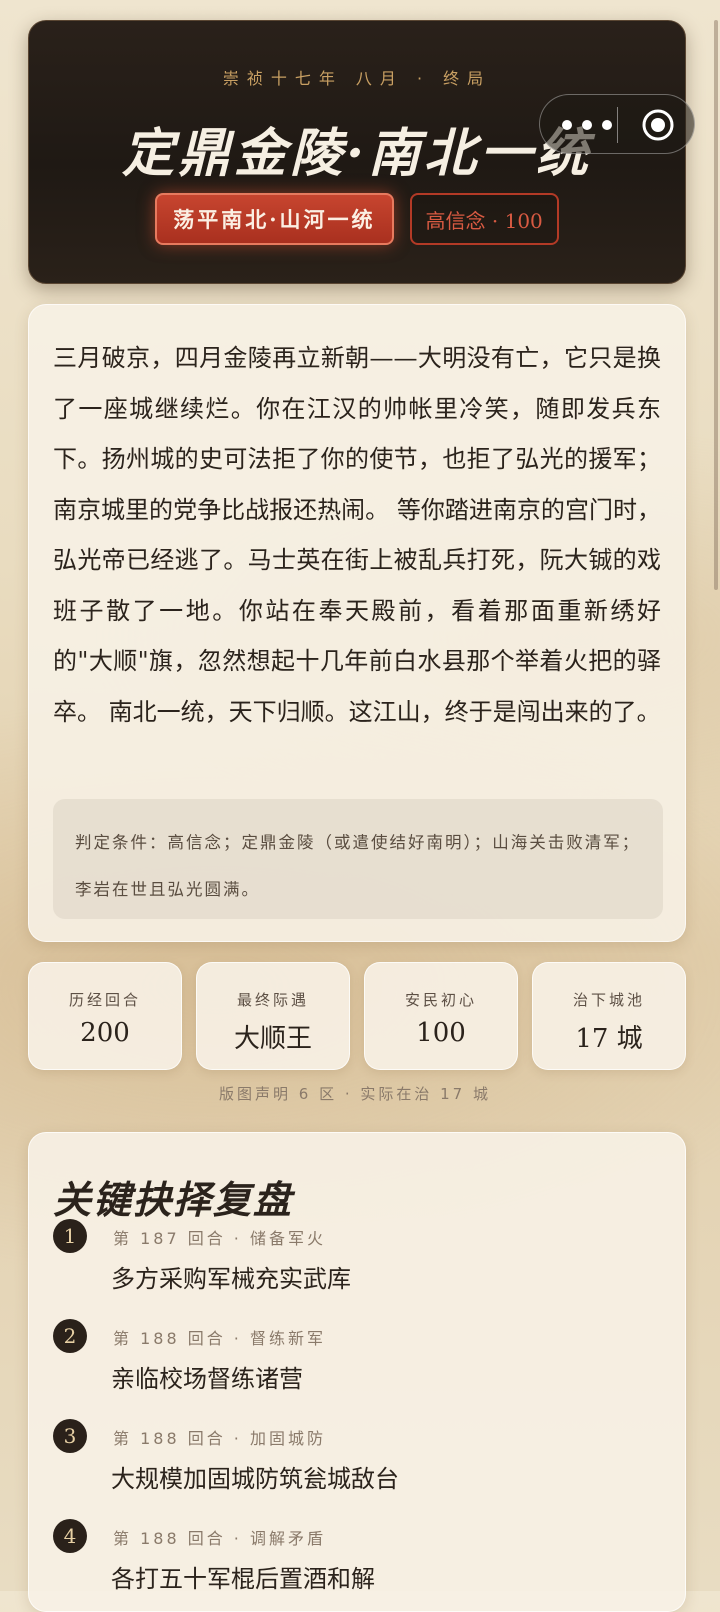  What do you see at coordinates (104, 1000) in the screenshot?
I see `stat-label: 历经回合` at bounding box center [104, 1000].